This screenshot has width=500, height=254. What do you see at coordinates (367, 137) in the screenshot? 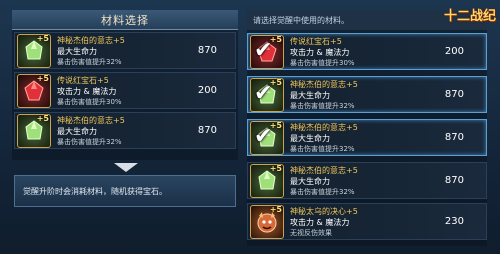
I see `material-row-3: +5 ✔ 神秘杰伯的意志+5 最大生命力 暴击伤害值提升32% 870` at bounding box center [367, 137].